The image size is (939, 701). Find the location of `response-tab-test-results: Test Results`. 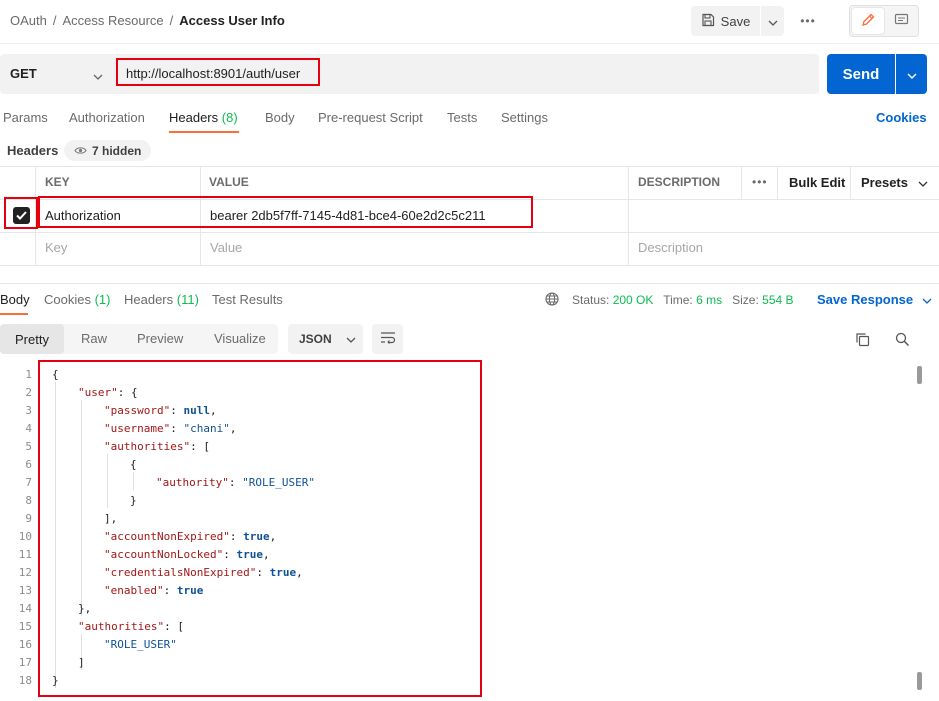

response-tab-test-results: Test Results is located at coordinates (247, 299).